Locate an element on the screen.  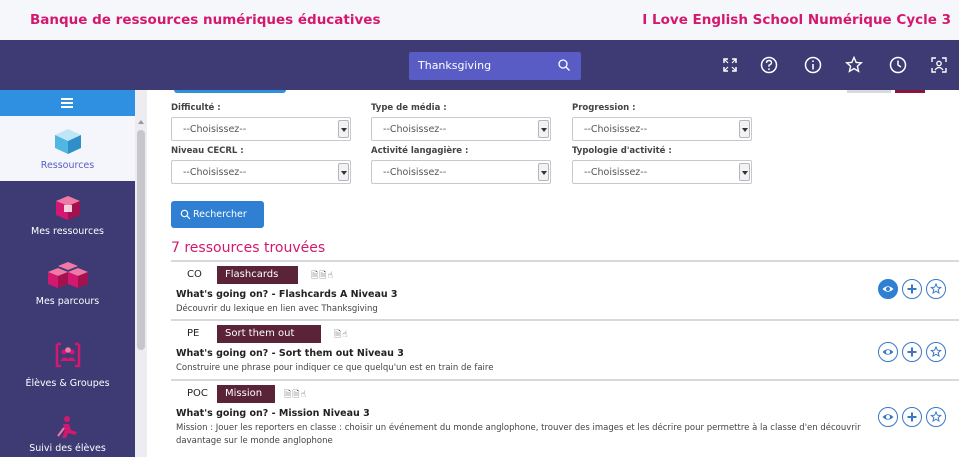
filter-select-difficulte: --Choisissez-- is located at coordinates (261, 129).